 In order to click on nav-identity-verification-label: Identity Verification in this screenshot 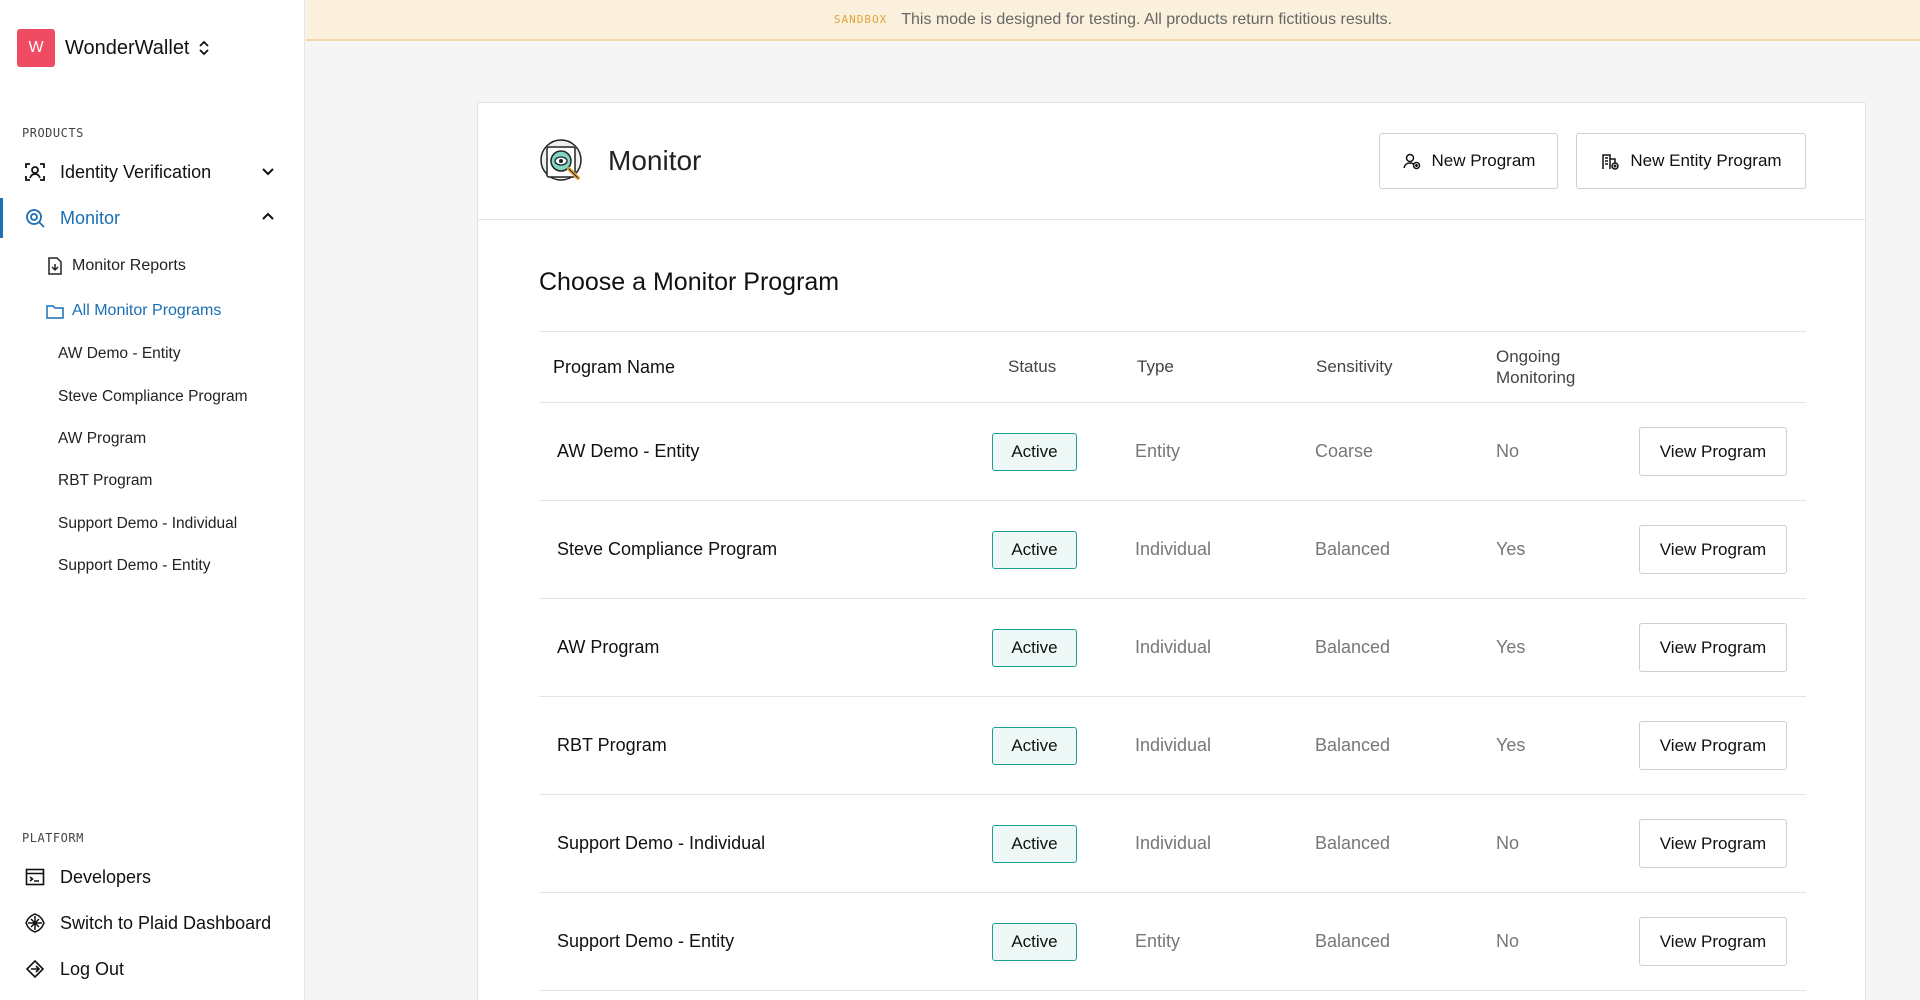, I will do `click(136, 171)`.